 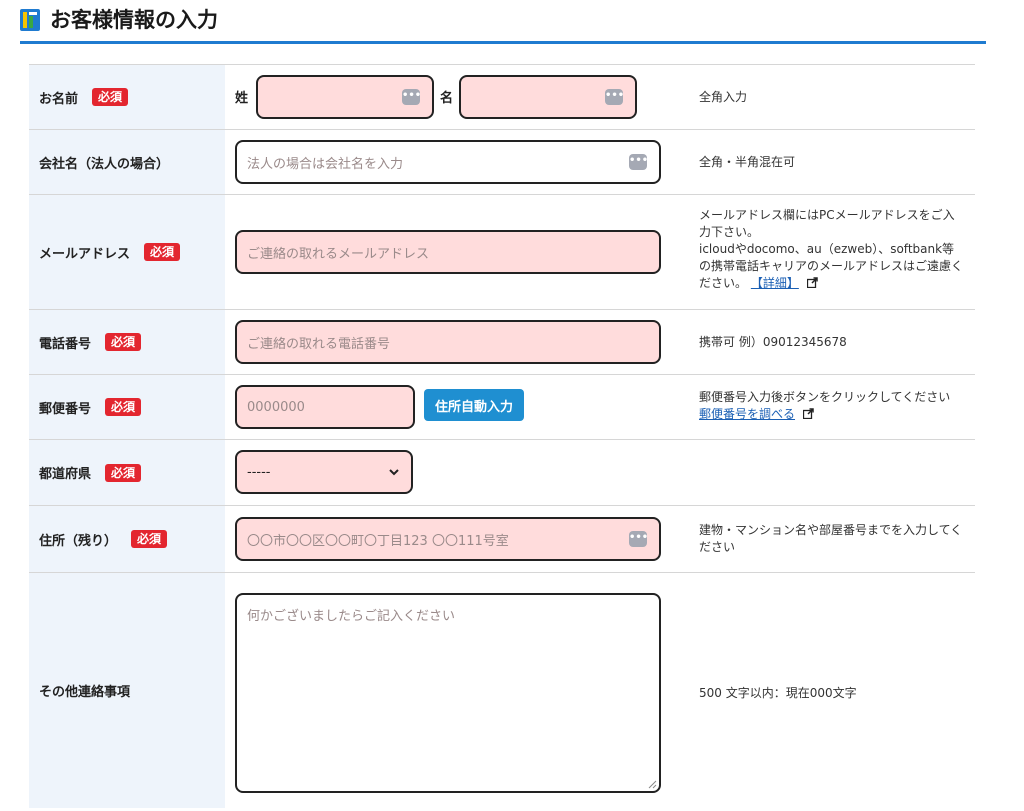 I want to click on phone-input: ご連絡の取れる電話番号, so click(x=448, y=342).